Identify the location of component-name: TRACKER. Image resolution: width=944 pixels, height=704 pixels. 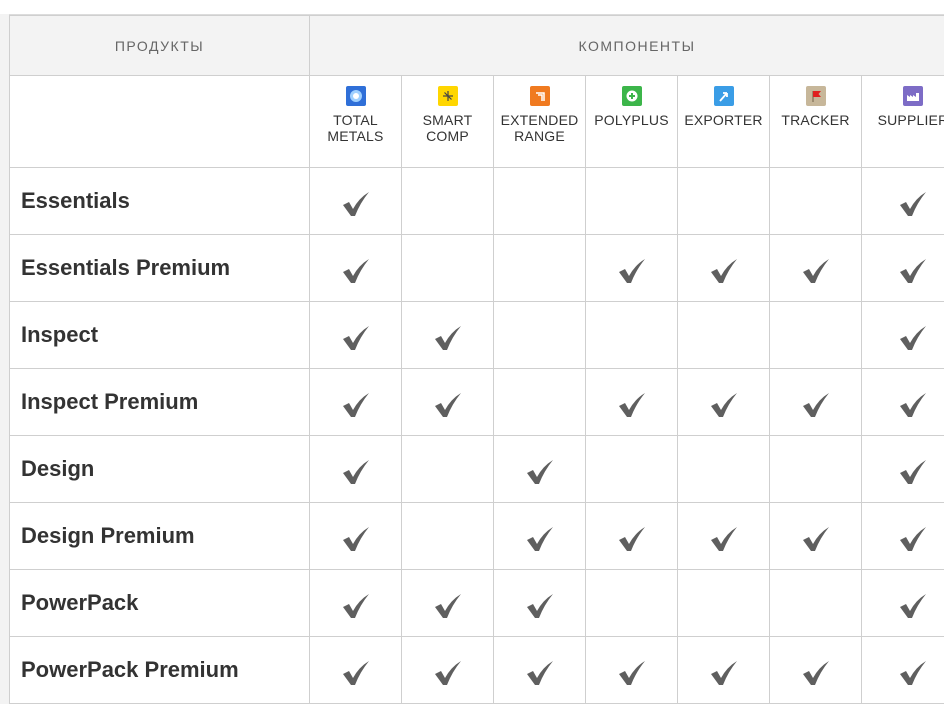
(815, 120).